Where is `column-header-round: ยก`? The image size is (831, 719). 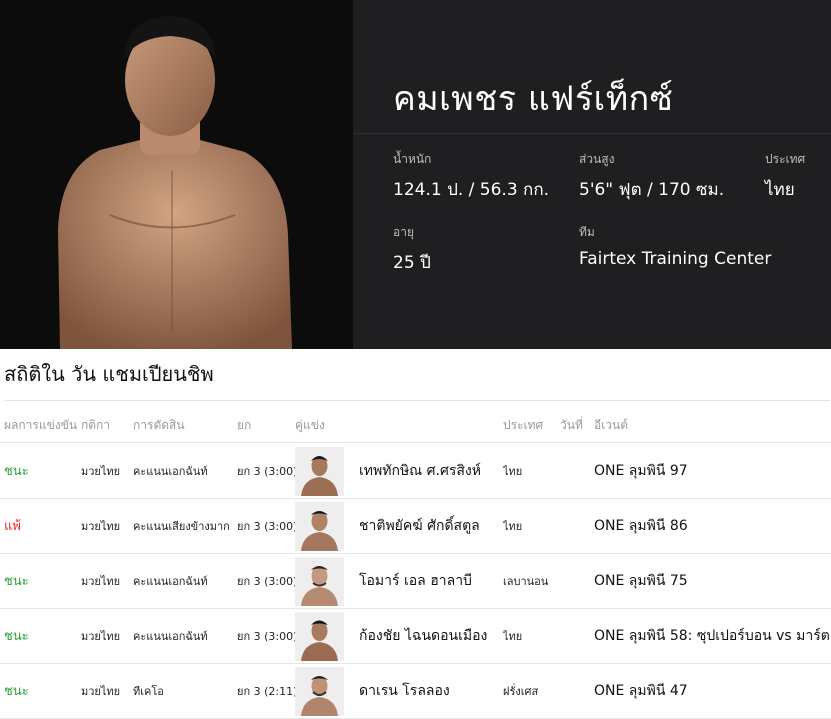
column-header-round: ยก is located at coordinates (244, 425).